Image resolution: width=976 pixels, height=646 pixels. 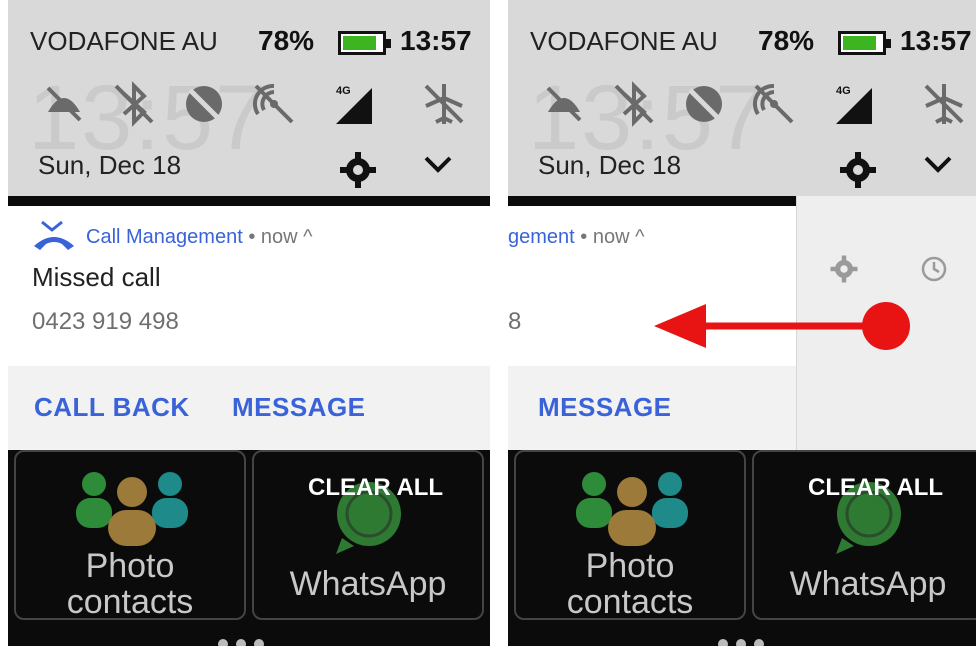 What do you see at coordinates (54, 235) in the screenshot?
I see `missed-call-icon` at bounding box center [54, 235].